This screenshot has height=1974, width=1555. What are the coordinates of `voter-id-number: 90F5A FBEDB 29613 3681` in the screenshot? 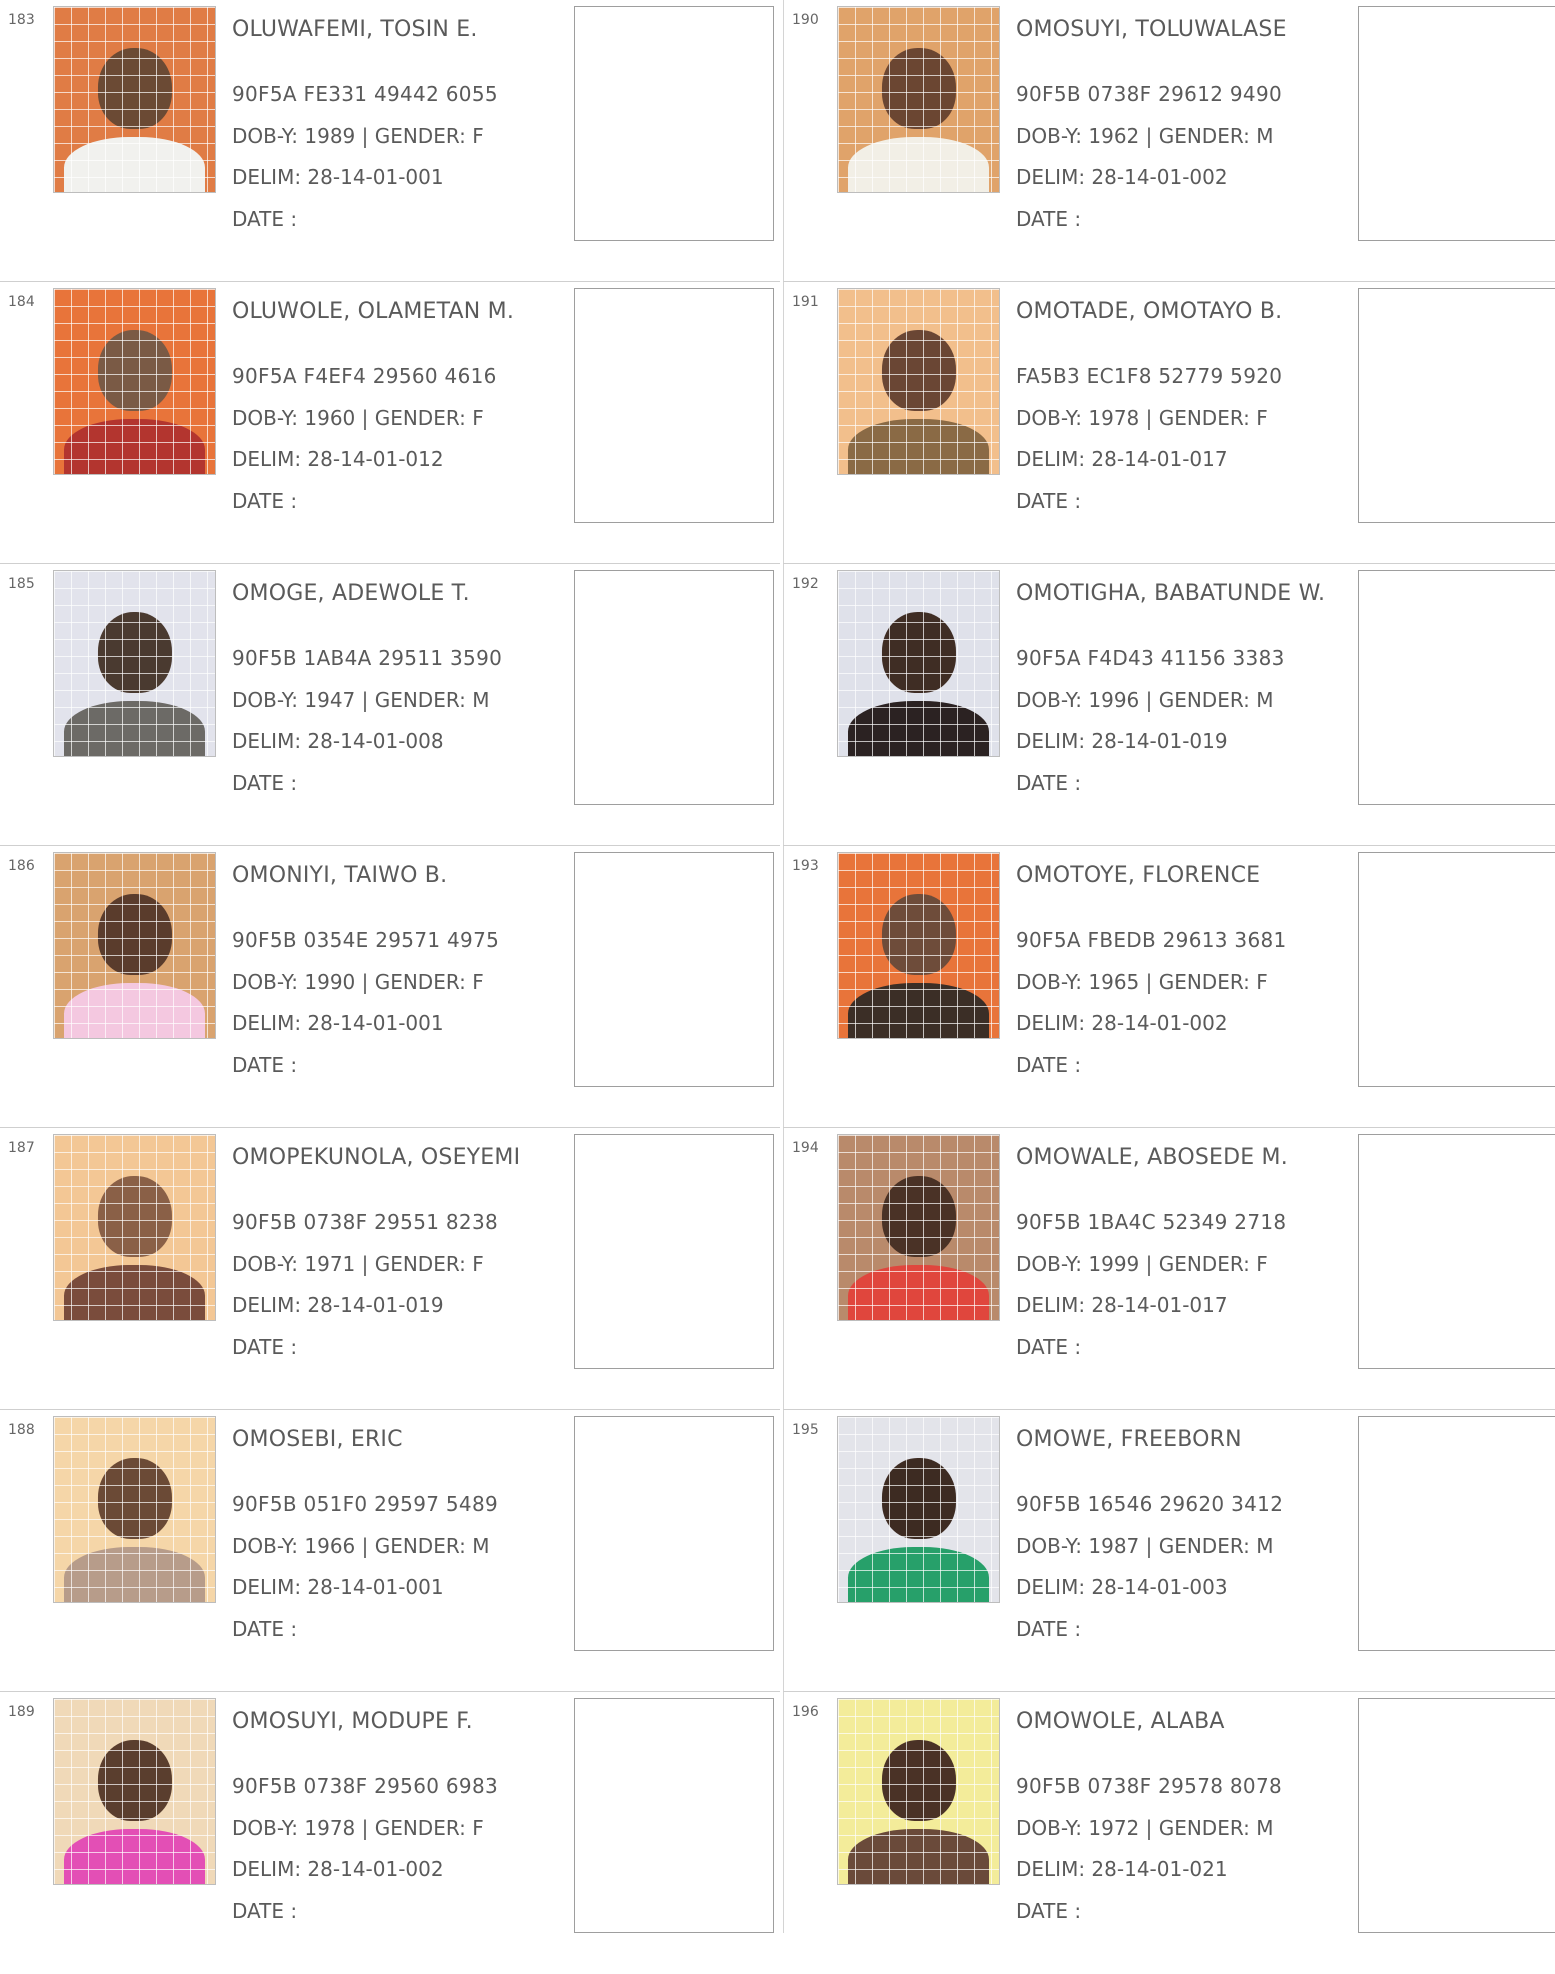 It's located at (1151, 940).